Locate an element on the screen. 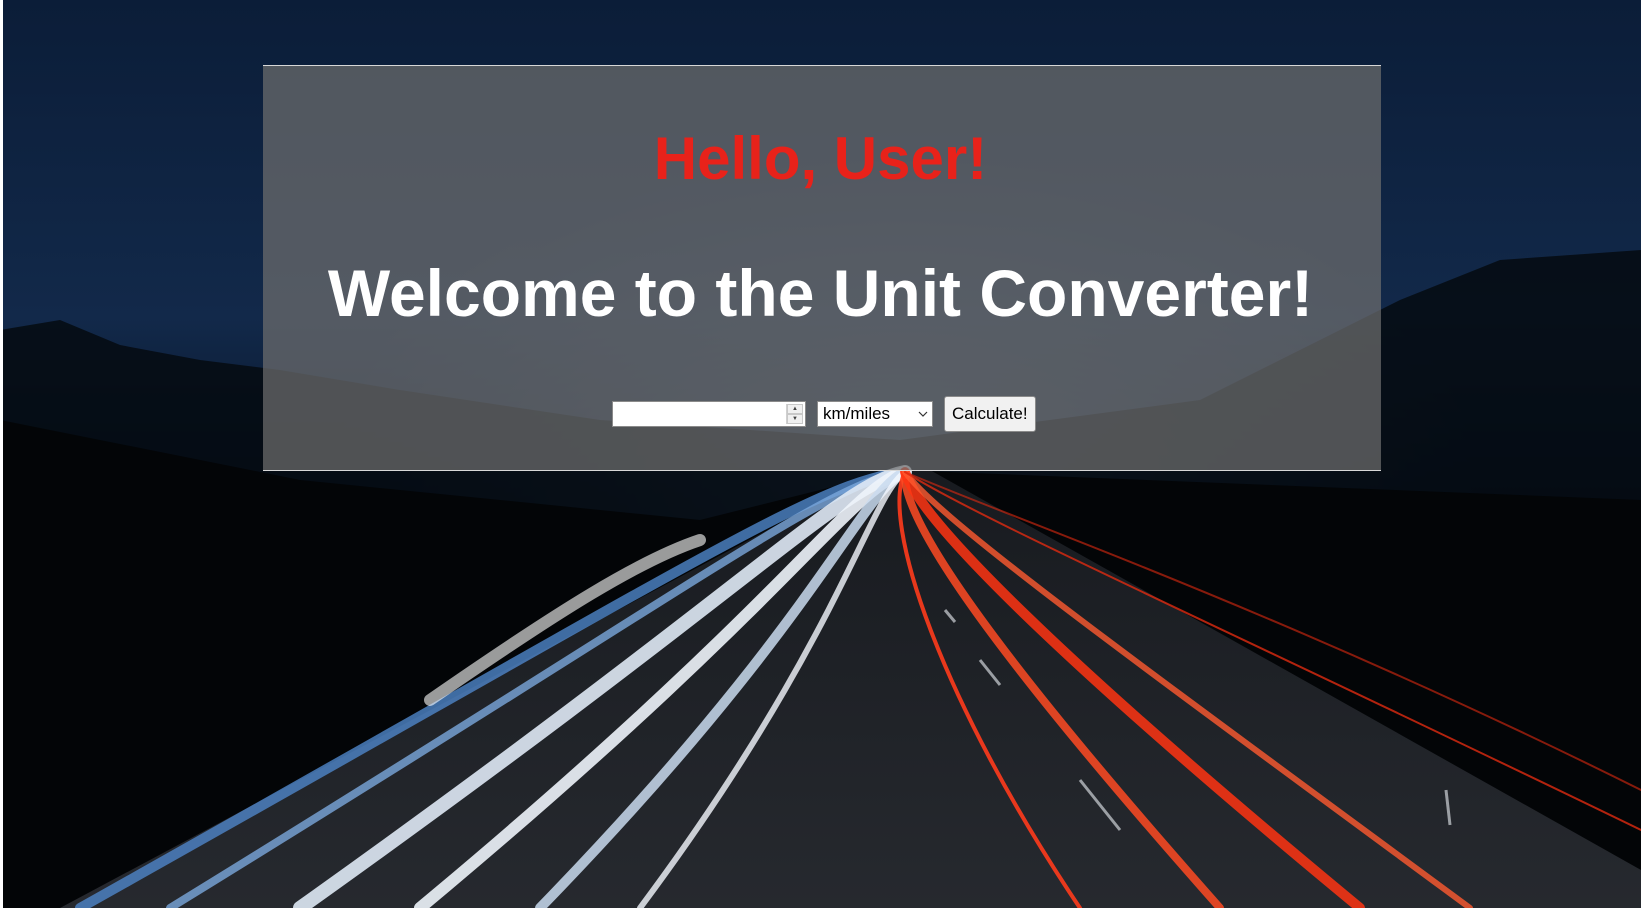 This screenshot has height=908, width=1641. unit-select: km/miles is located at coordinates (875, 414).